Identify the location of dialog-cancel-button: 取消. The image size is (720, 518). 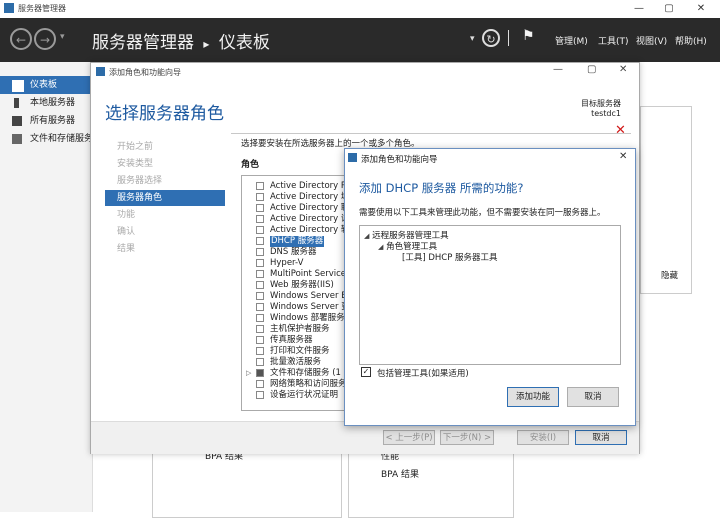
(593, 397).